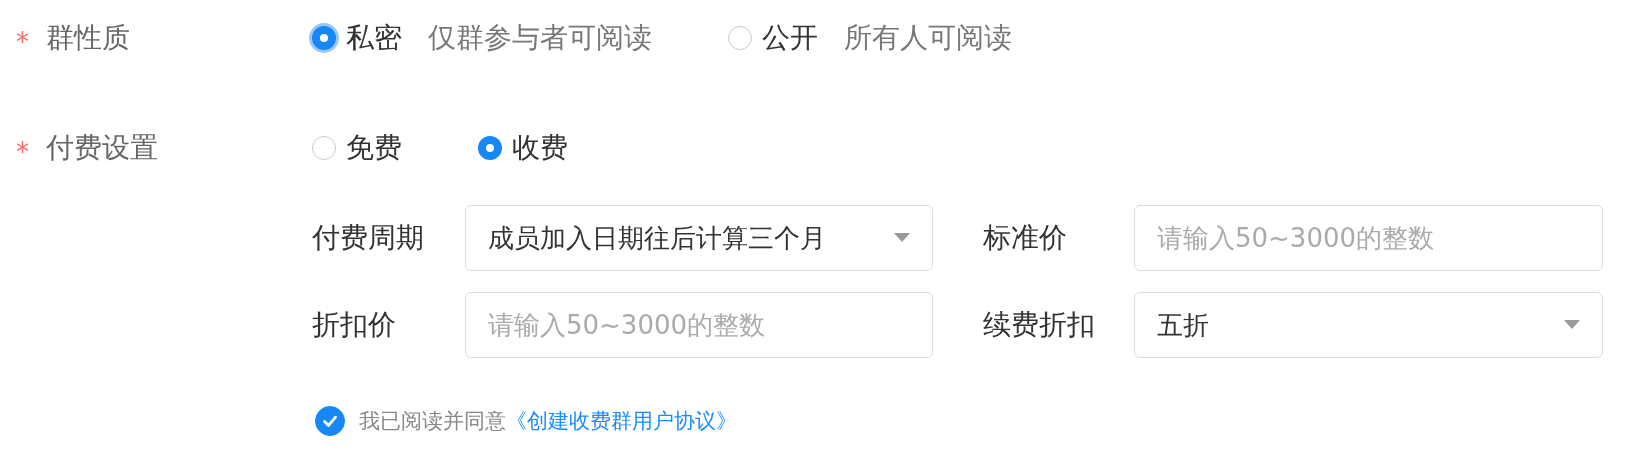 This screenshot has width=1628, height=452. Describe the element at coordinates (102, 148) in the screenshot. I see `field-label: 付费设置` at that location.